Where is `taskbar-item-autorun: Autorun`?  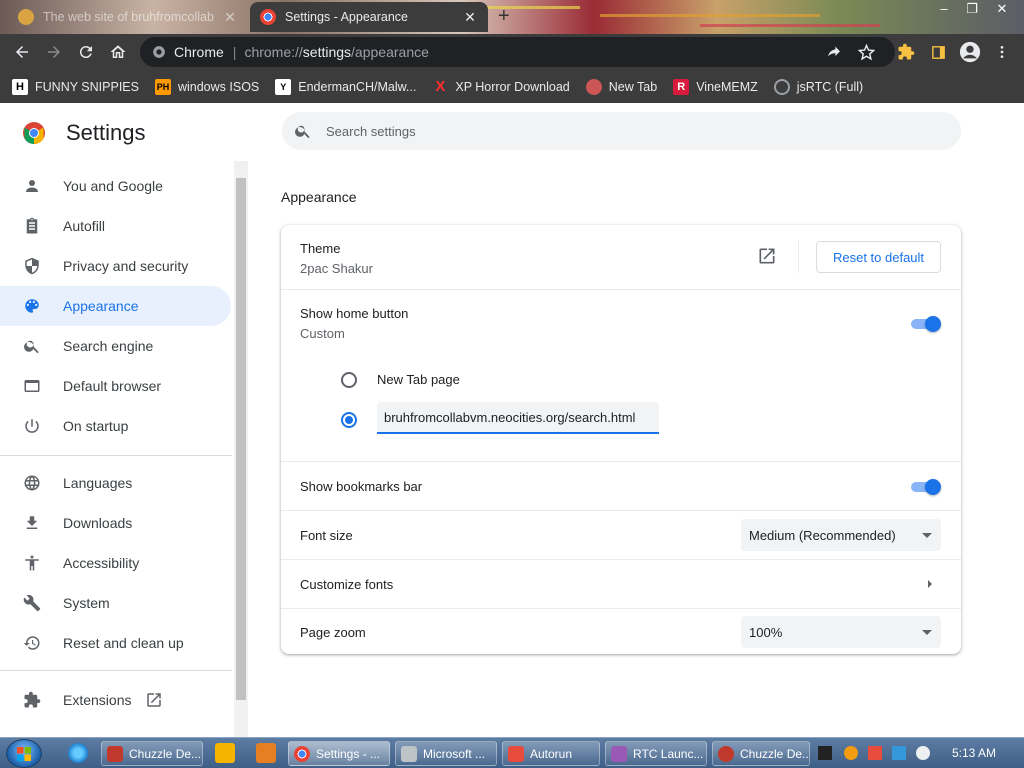
taskbar-item-autorun: Autorun is located at coordinates (551, 753).